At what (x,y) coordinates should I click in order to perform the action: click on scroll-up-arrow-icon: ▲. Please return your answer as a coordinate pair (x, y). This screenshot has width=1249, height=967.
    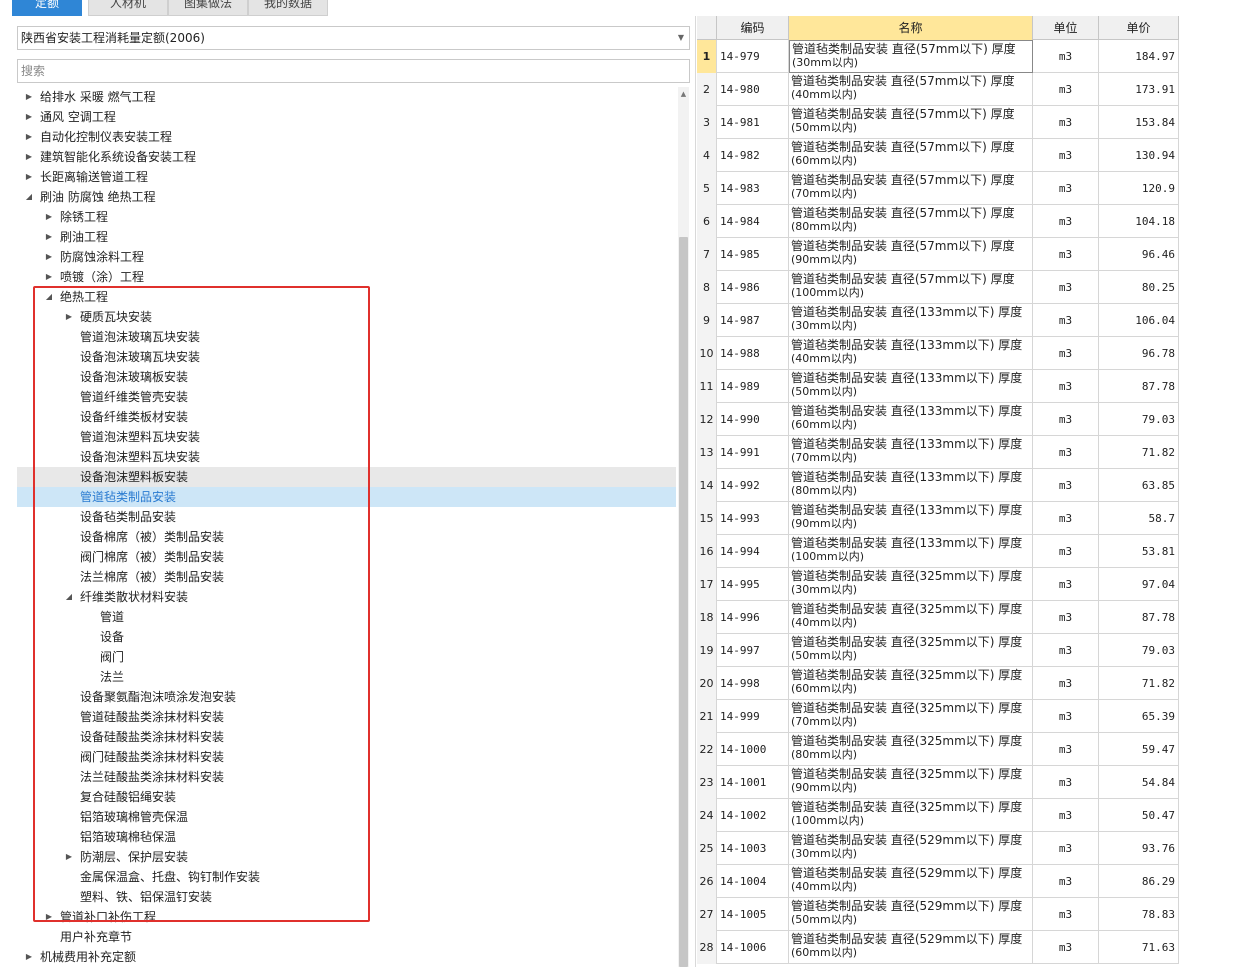
    Looking at the image, I should click on (683, 94).